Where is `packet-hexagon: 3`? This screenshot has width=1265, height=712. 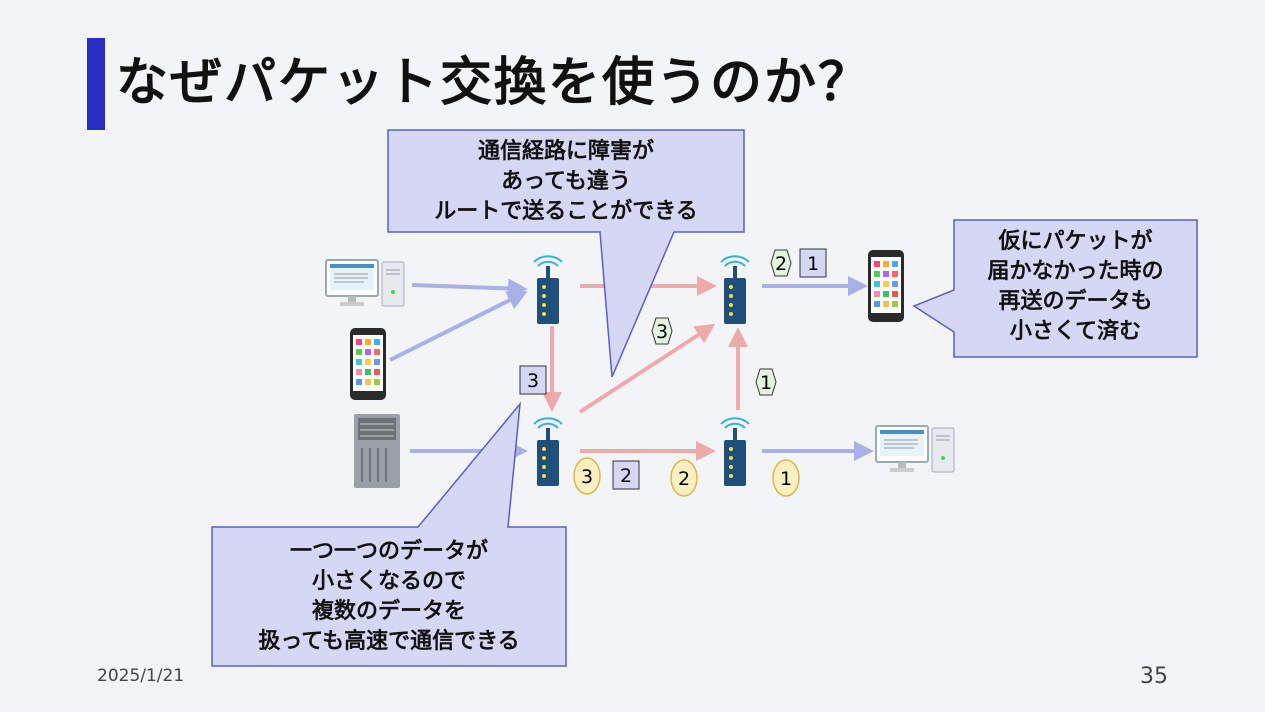
packet-hexagon: 3 is located at coordinates (662, 331).